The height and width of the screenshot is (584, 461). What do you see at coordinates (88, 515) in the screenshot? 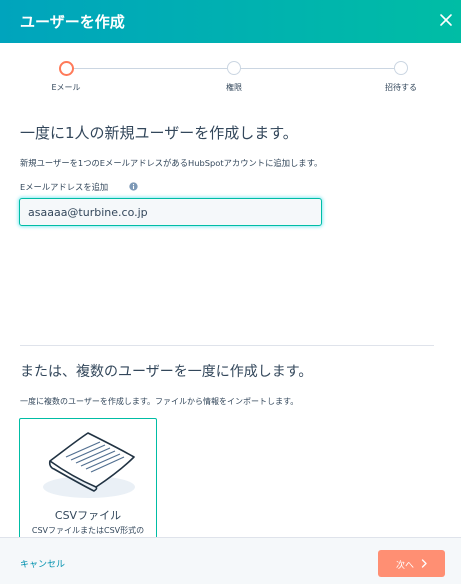
I see `csv-card-title: CSVファイル` at bounding box center [88, 515].